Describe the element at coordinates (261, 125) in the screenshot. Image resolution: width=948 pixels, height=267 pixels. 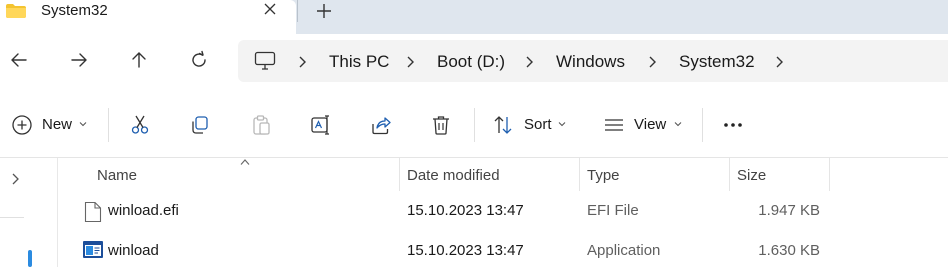
I see `paste-icon` at that location.